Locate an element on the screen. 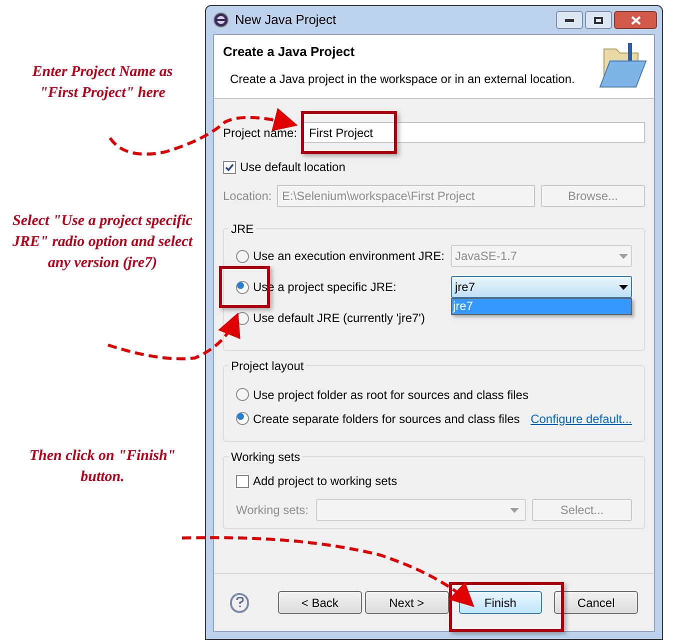 This screenshot has height=642, width=673. jre-select: jre7 is located at coordinates (541, 287).